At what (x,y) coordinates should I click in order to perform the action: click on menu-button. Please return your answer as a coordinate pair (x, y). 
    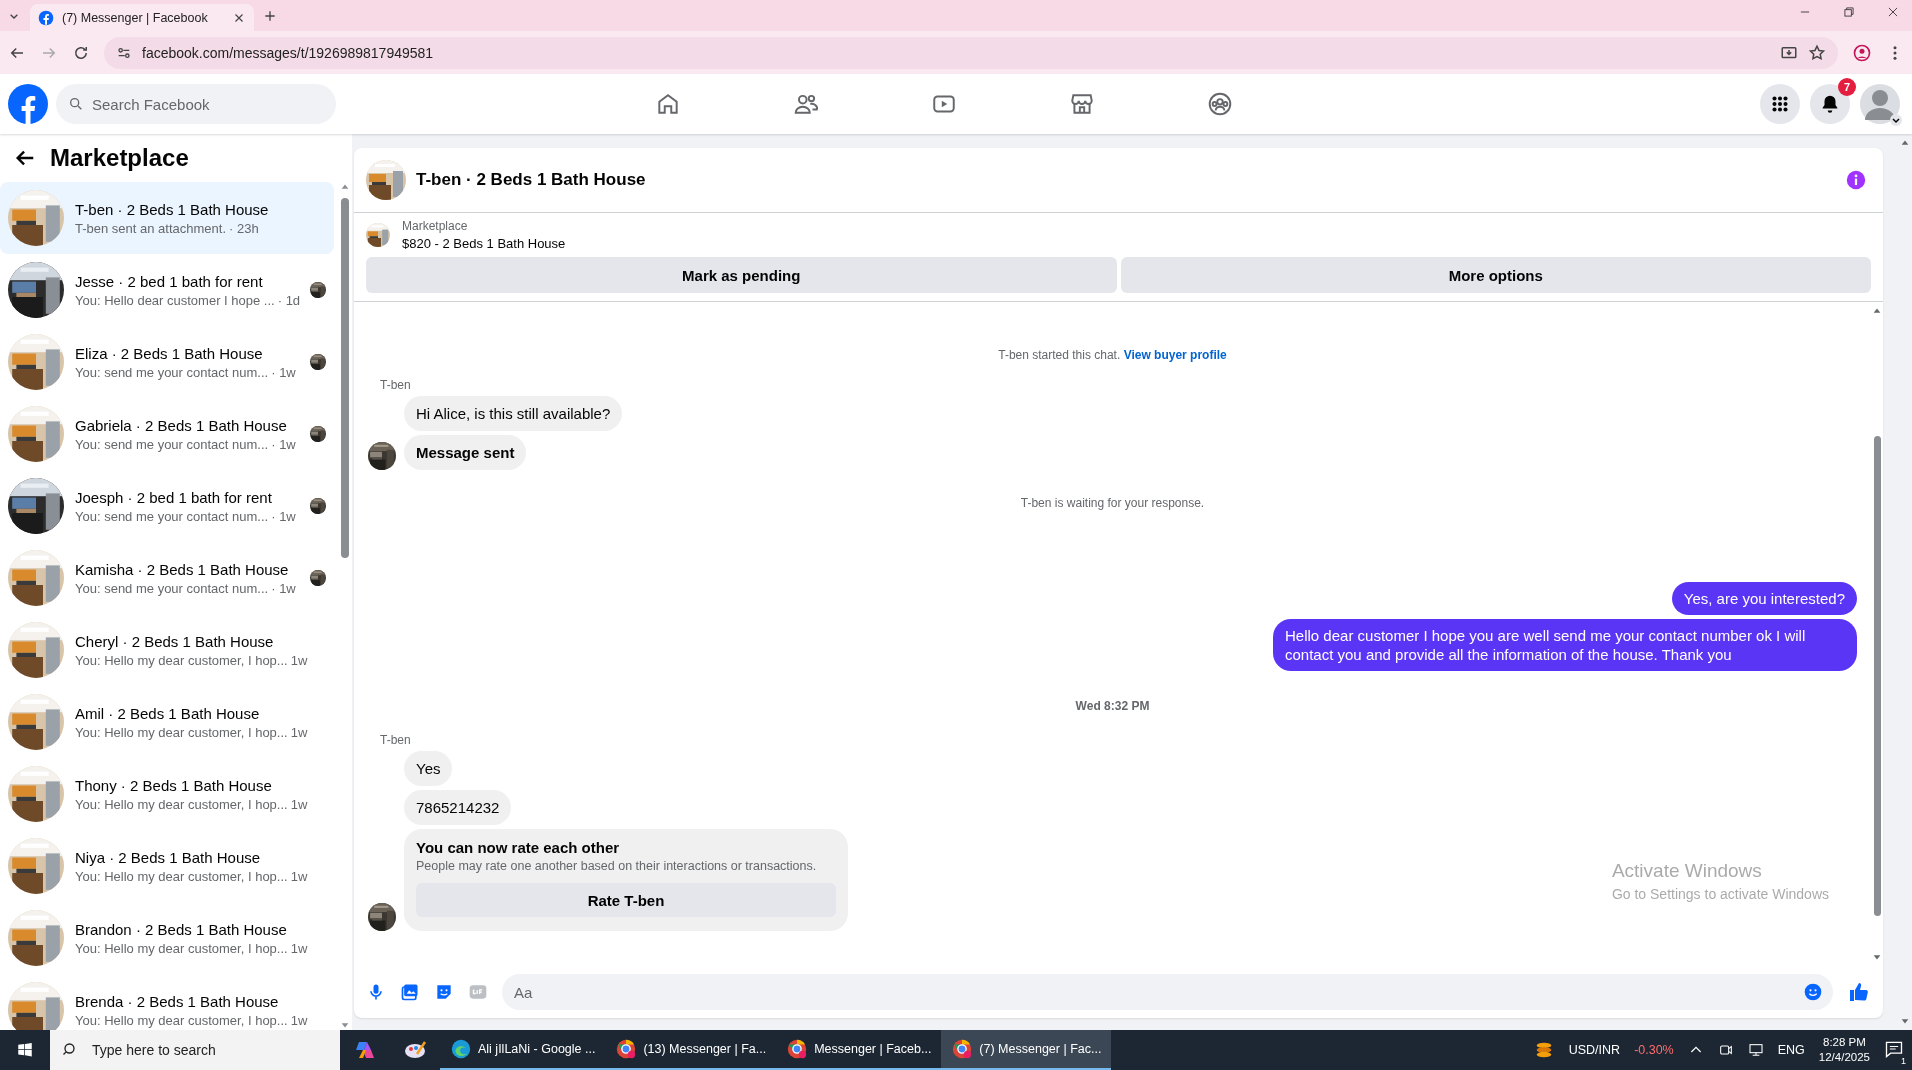
    Looking at the image, I should click on (1780, 104).